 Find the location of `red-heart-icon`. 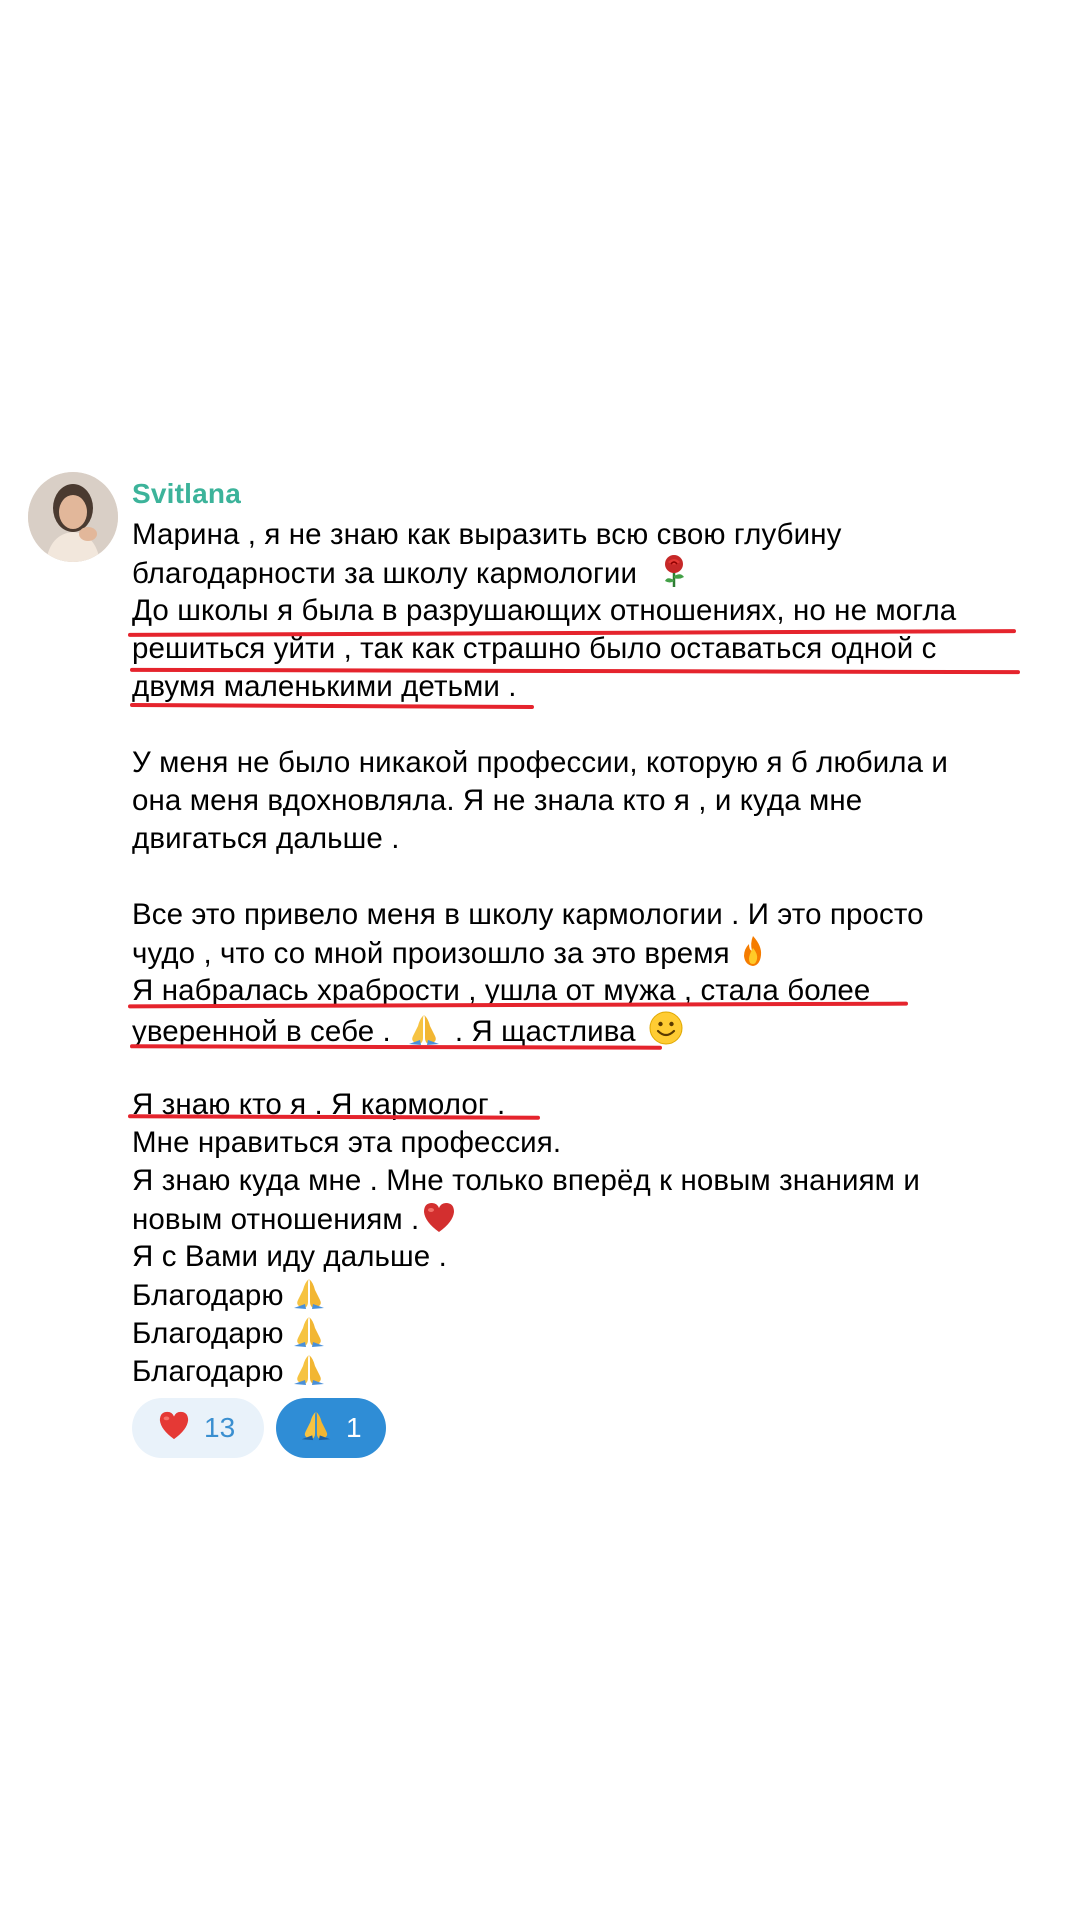

red-heart-icon is located at coordinates (174, 1428).